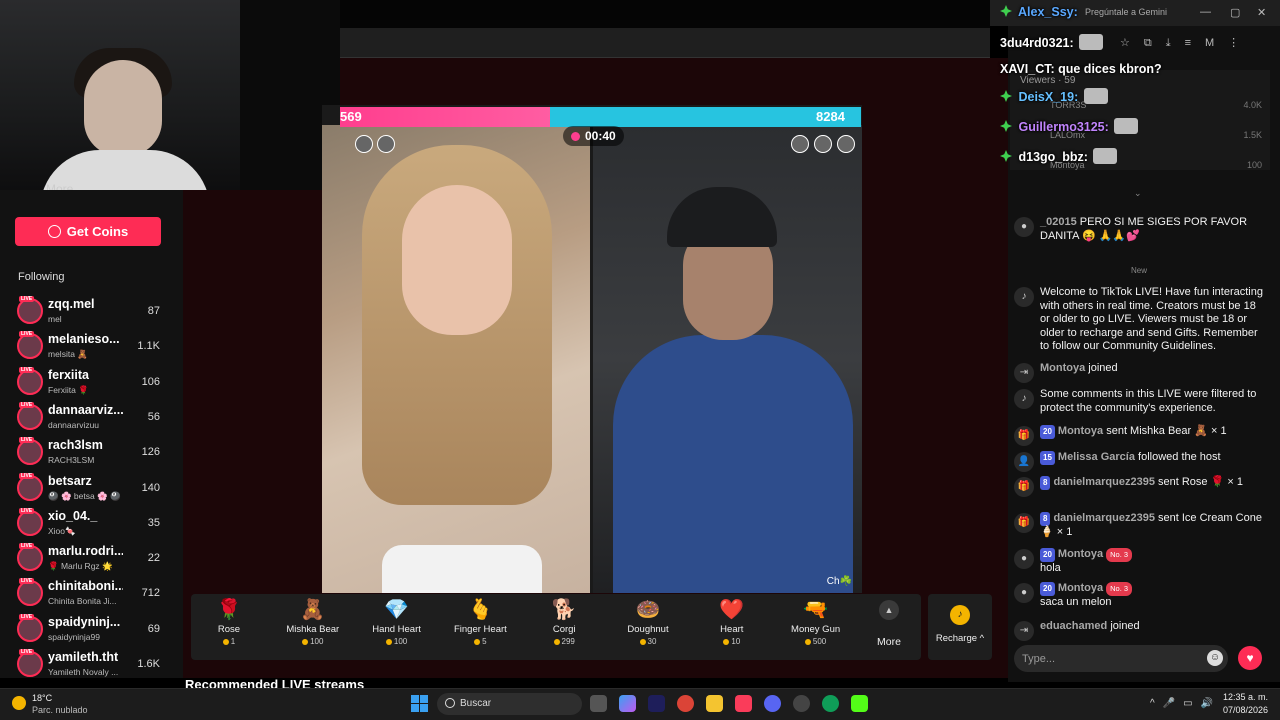  I want to click on chat-message-icon: ⇥, so click(1024, 631).